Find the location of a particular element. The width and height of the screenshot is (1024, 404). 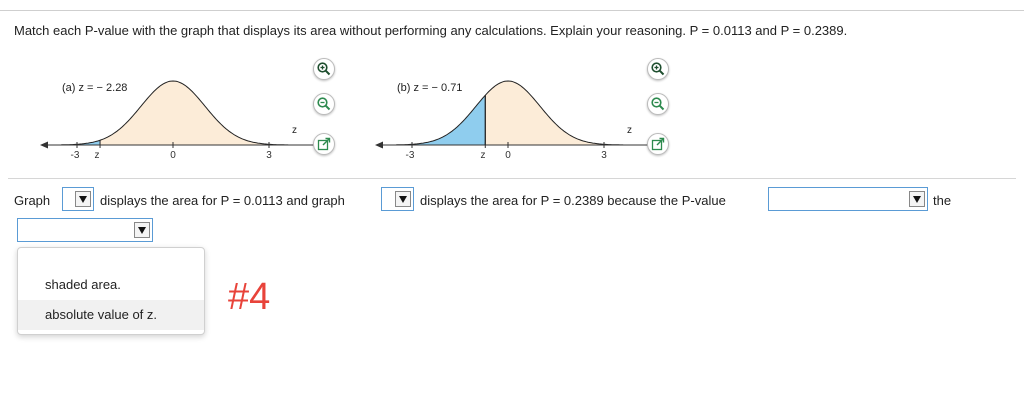

graph-b-tick-z: z is located at coordinates (483, 155).